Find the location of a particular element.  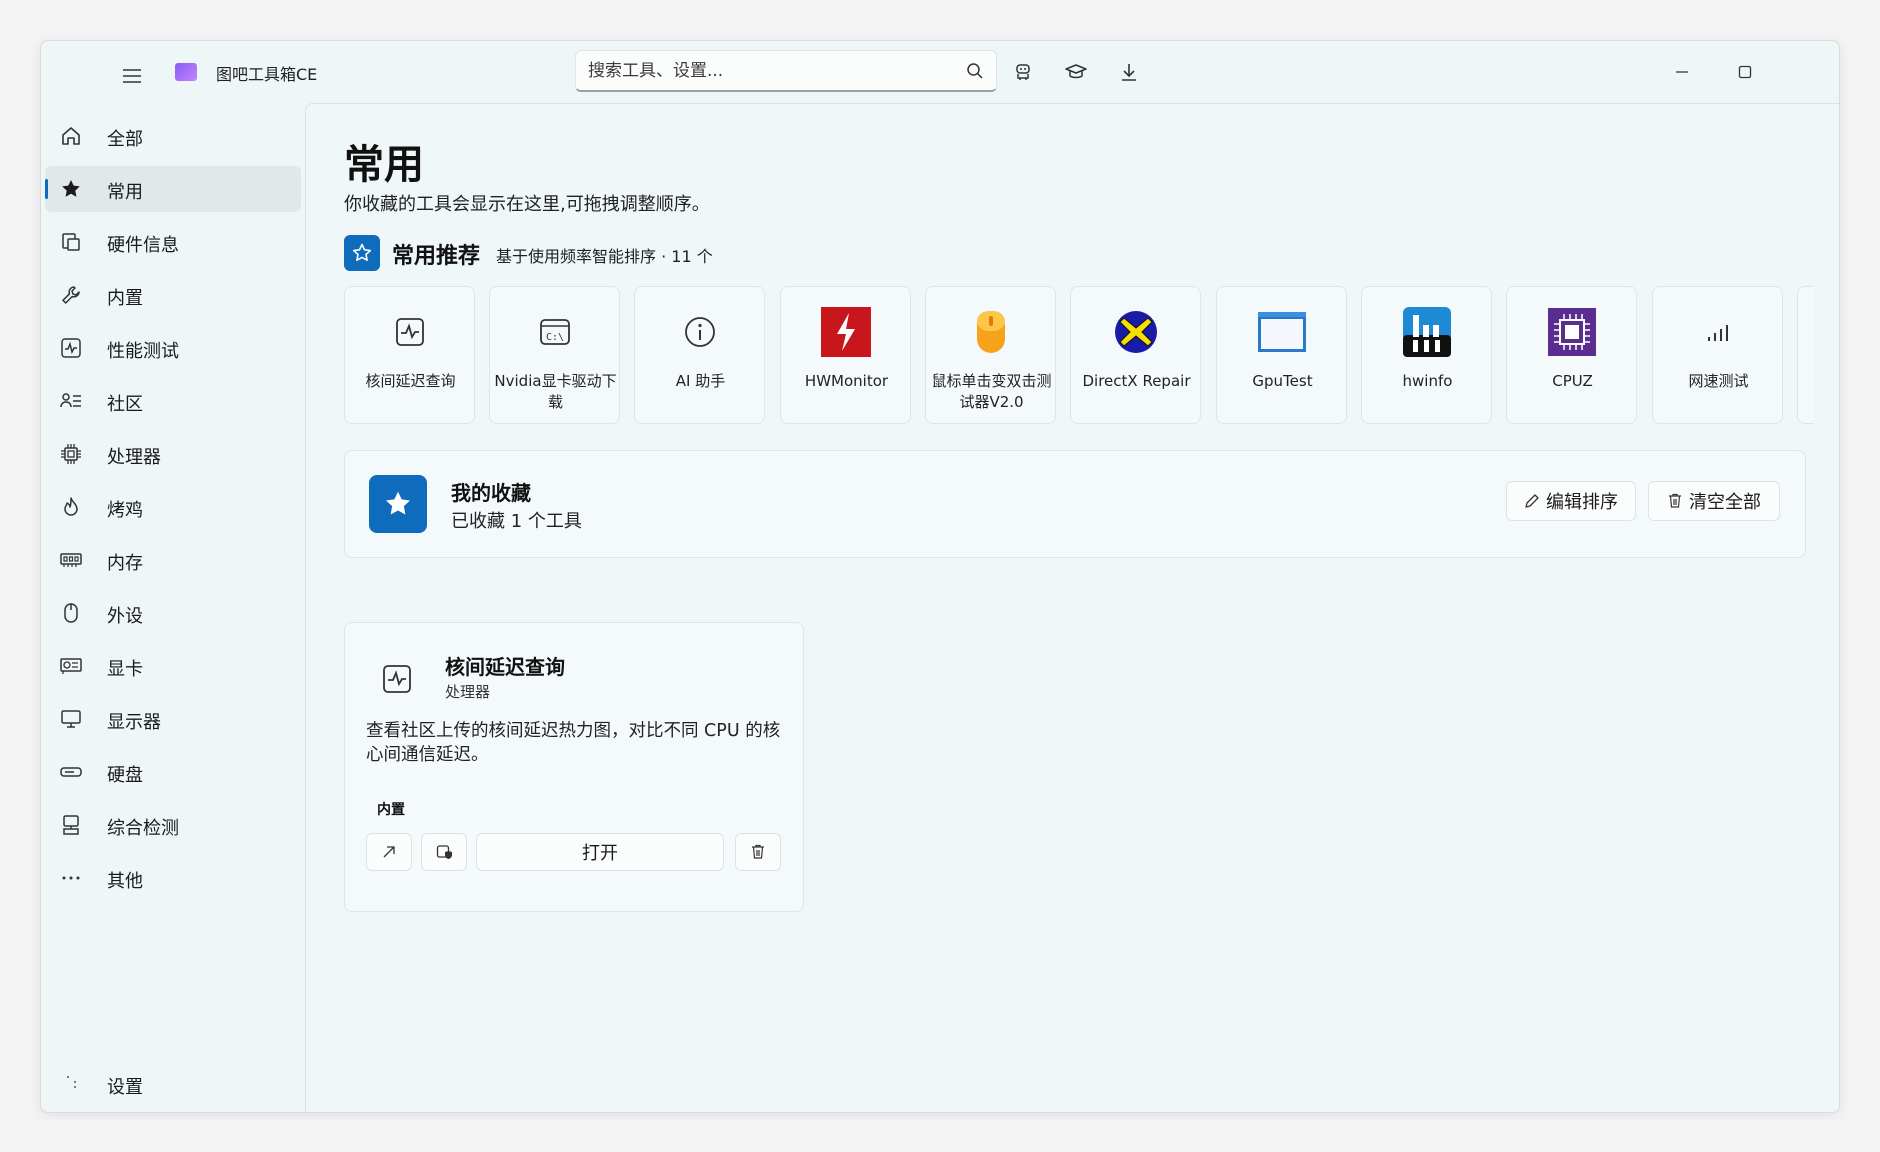

community-icon is located at coordinates (71, 401).